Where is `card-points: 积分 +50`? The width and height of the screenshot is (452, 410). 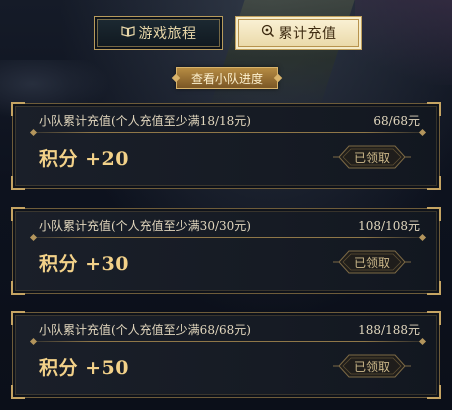
card-points: 积分 +50 is located at coordinates (84, 368).